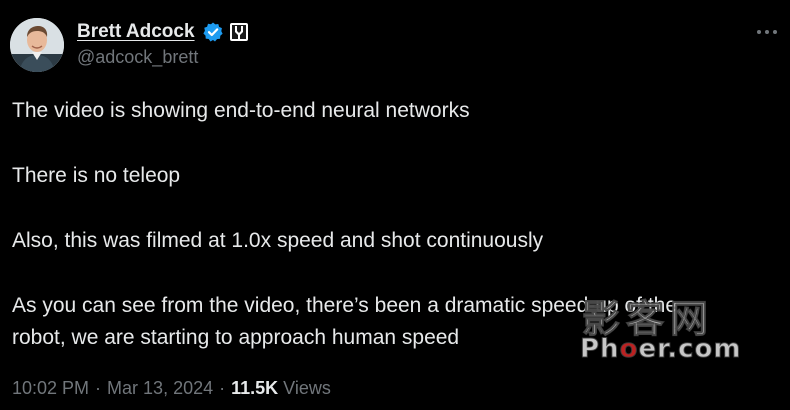 The width and height of the screenshot is (790, 410). What do you see at coordinates (137, 57) in the screenshot?
I see `author-handle: @adcock_brett` at bounding box center [137, 57].